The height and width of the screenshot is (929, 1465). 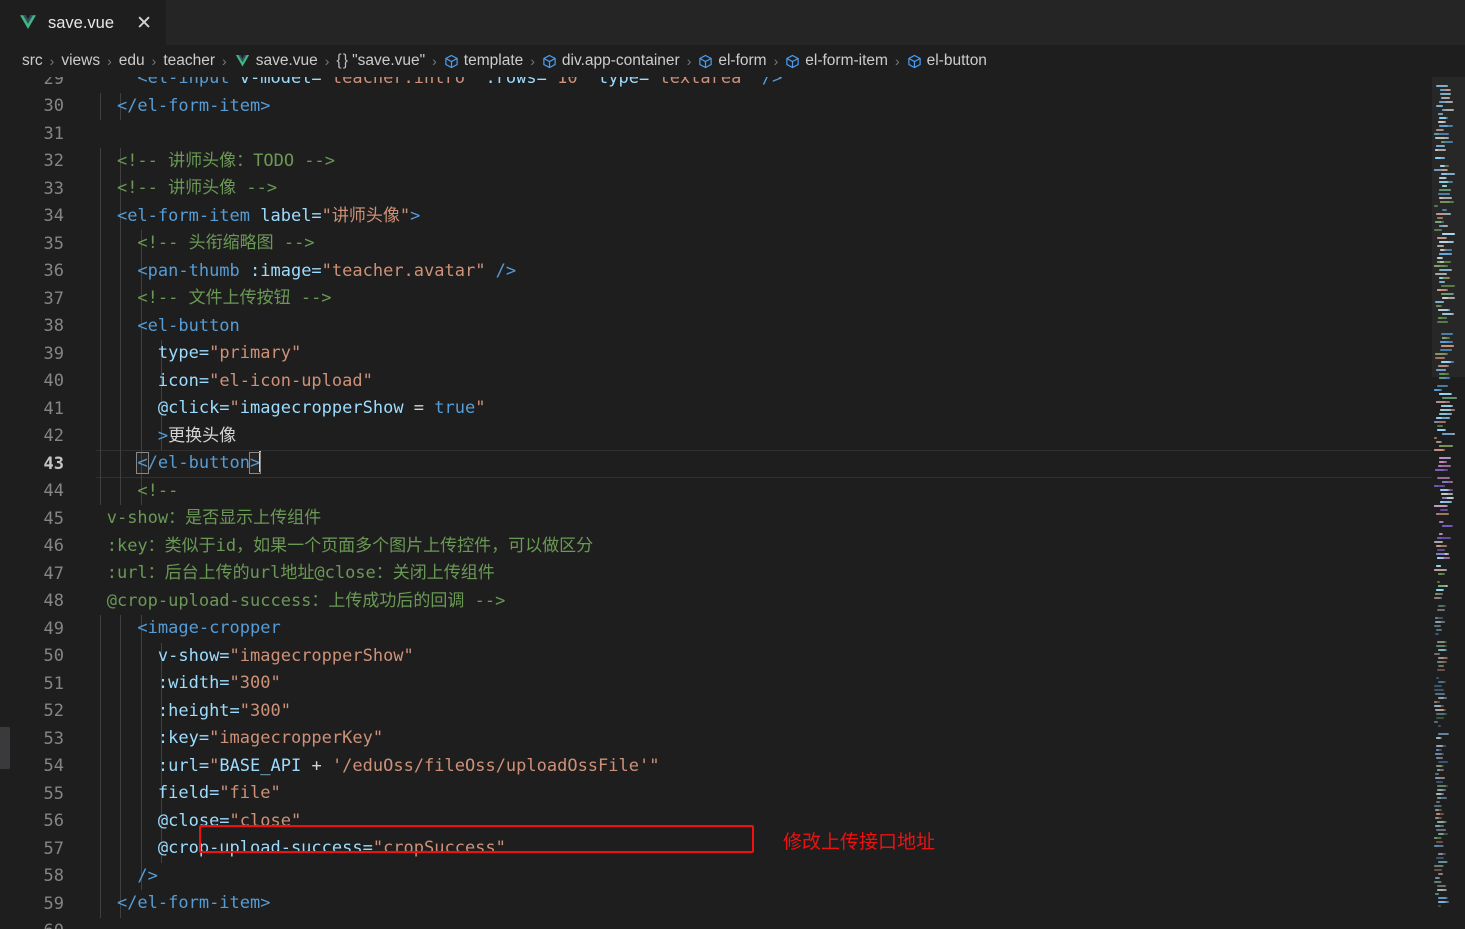 What do you see at coordinates (716, 656) in the screenshot?
I see `code-line: 50 v-show="imagecropperShow"` at bounding box center [716, 656].